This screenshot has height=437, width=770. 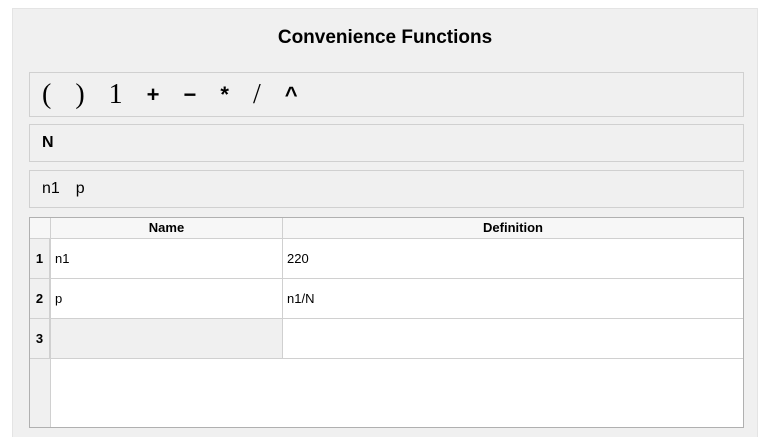 I want to click on variable-n-button: N, so click(x=48, y=143).